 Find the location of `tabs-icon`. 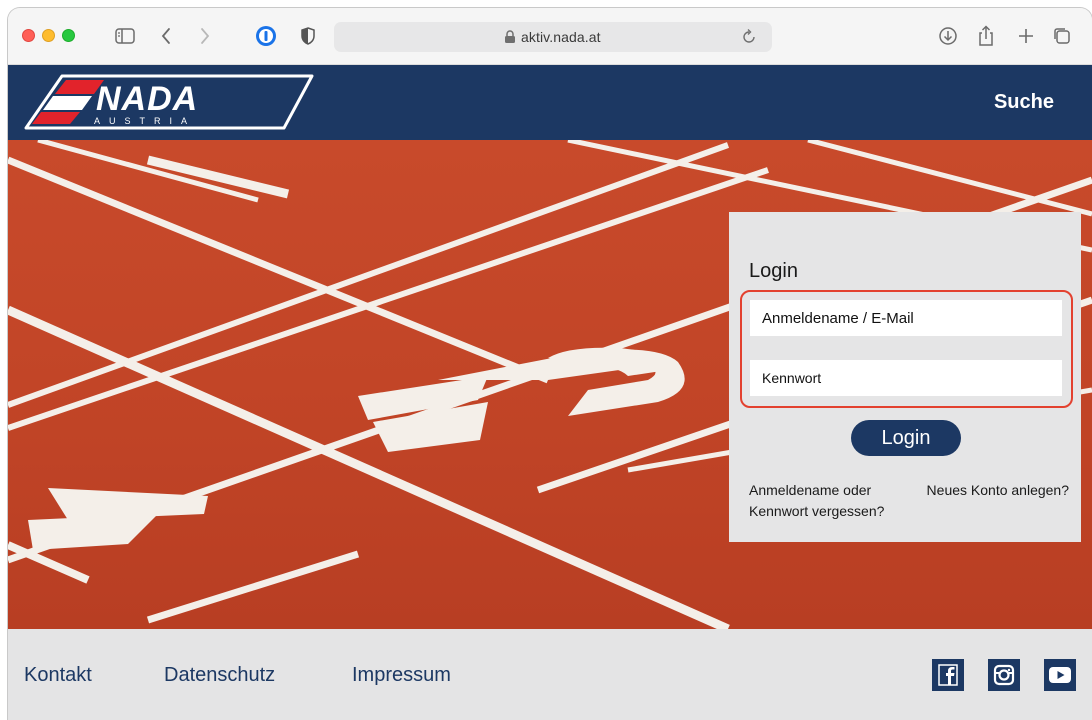

tabs-icon is located at coordinates (1062, 36).